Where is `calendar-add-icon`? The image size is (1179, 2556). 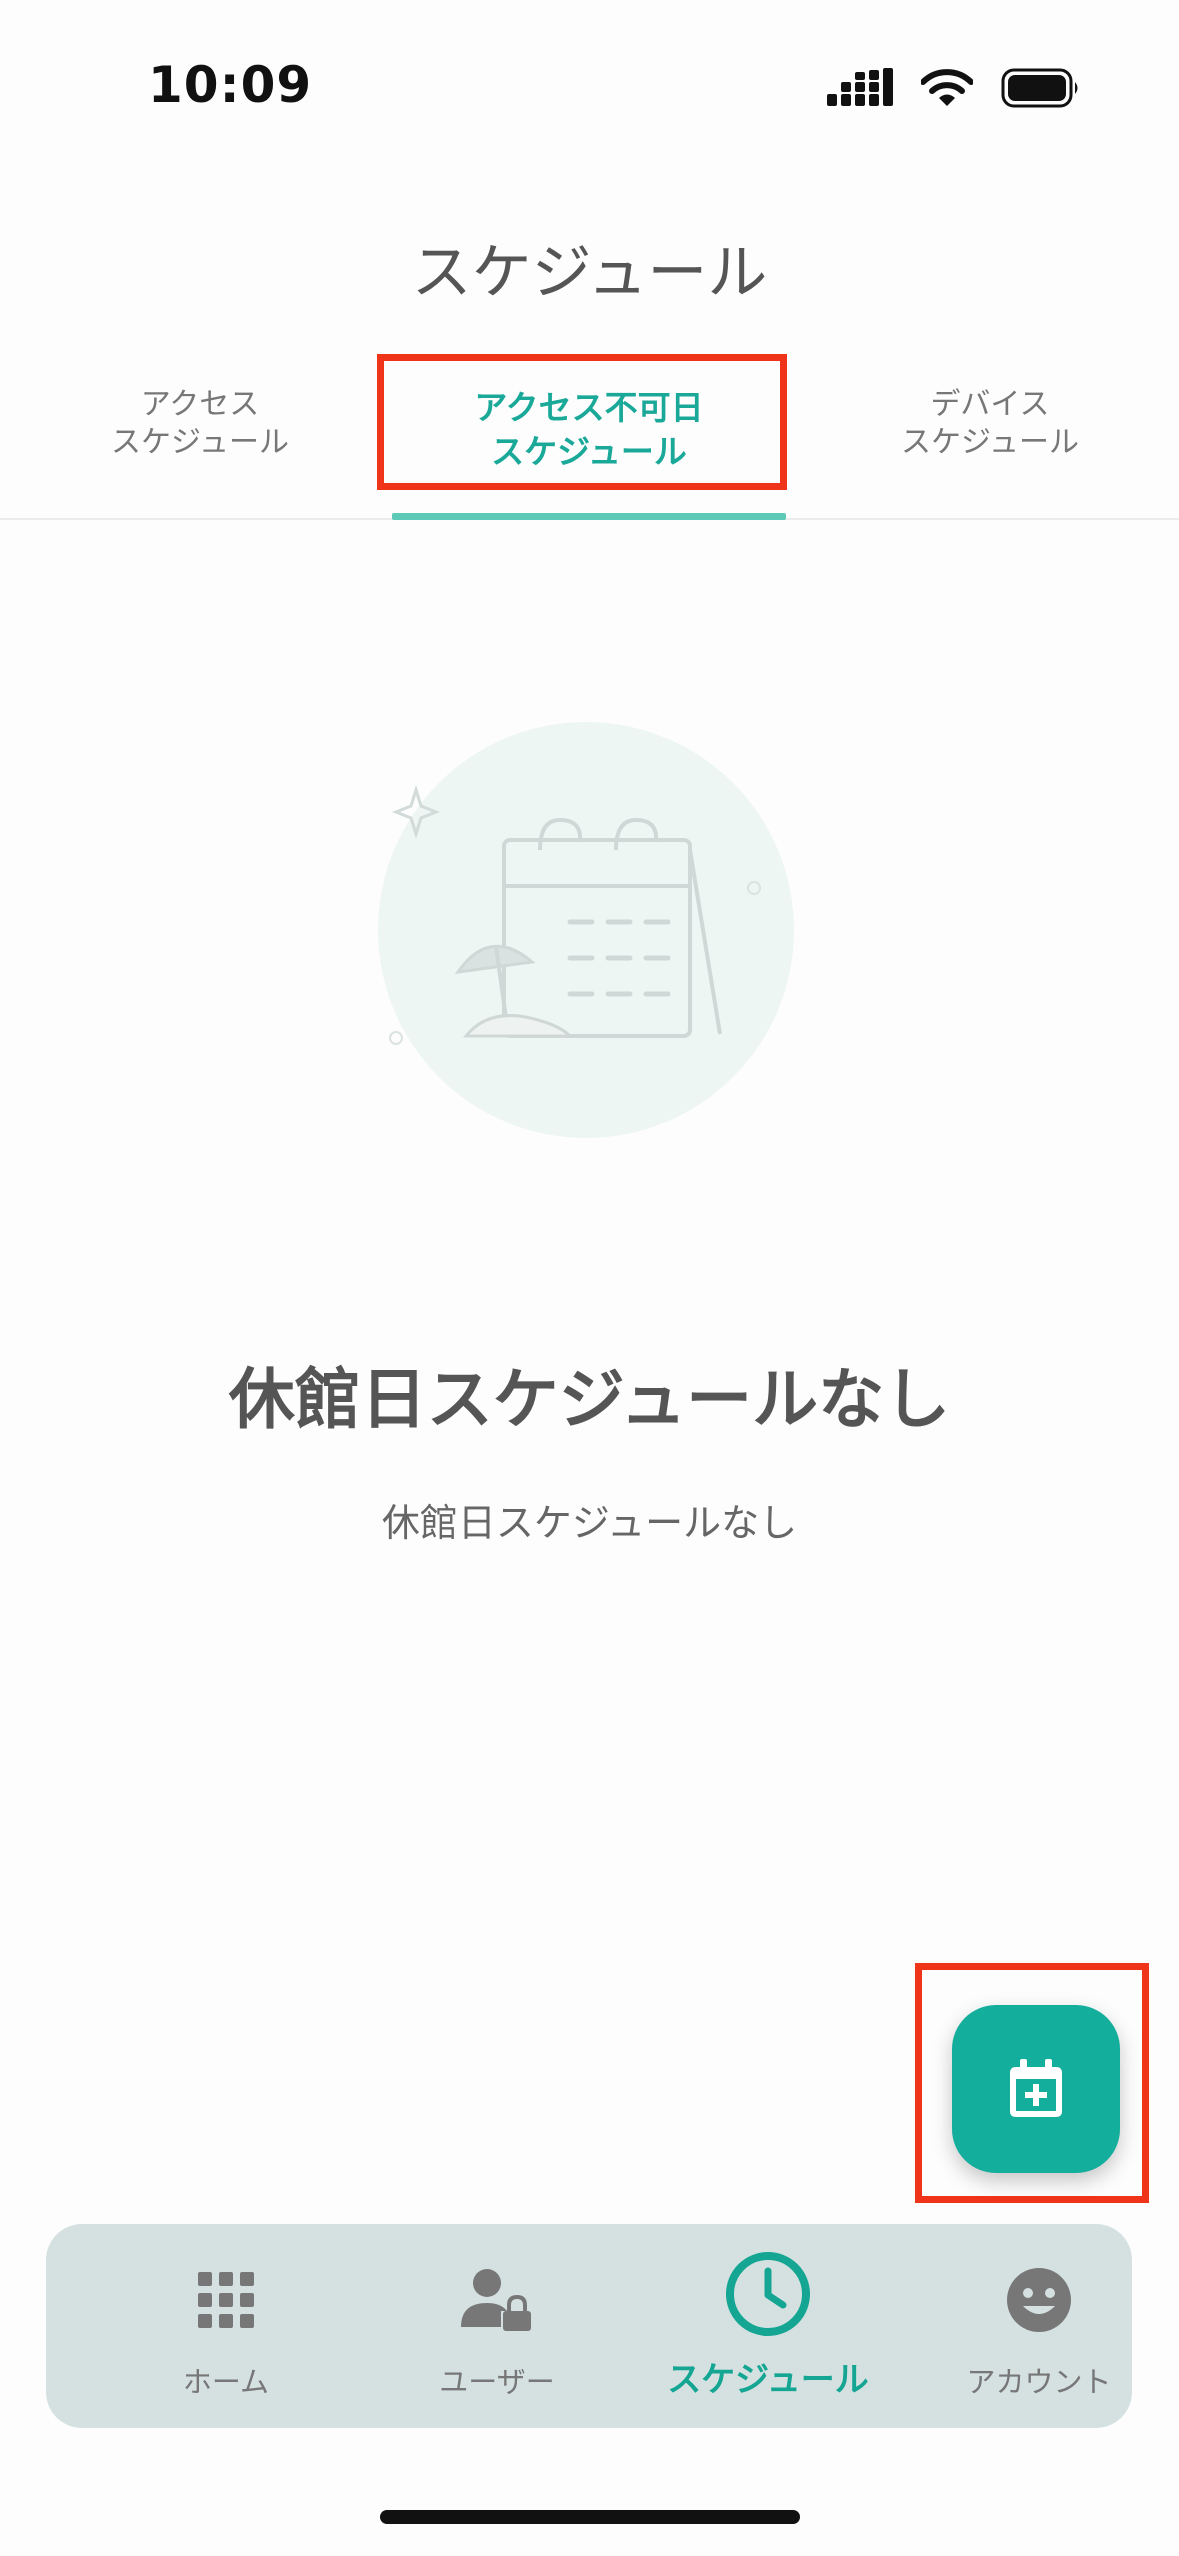 calendar-add-icon is located at coordinates (1036, 2088).